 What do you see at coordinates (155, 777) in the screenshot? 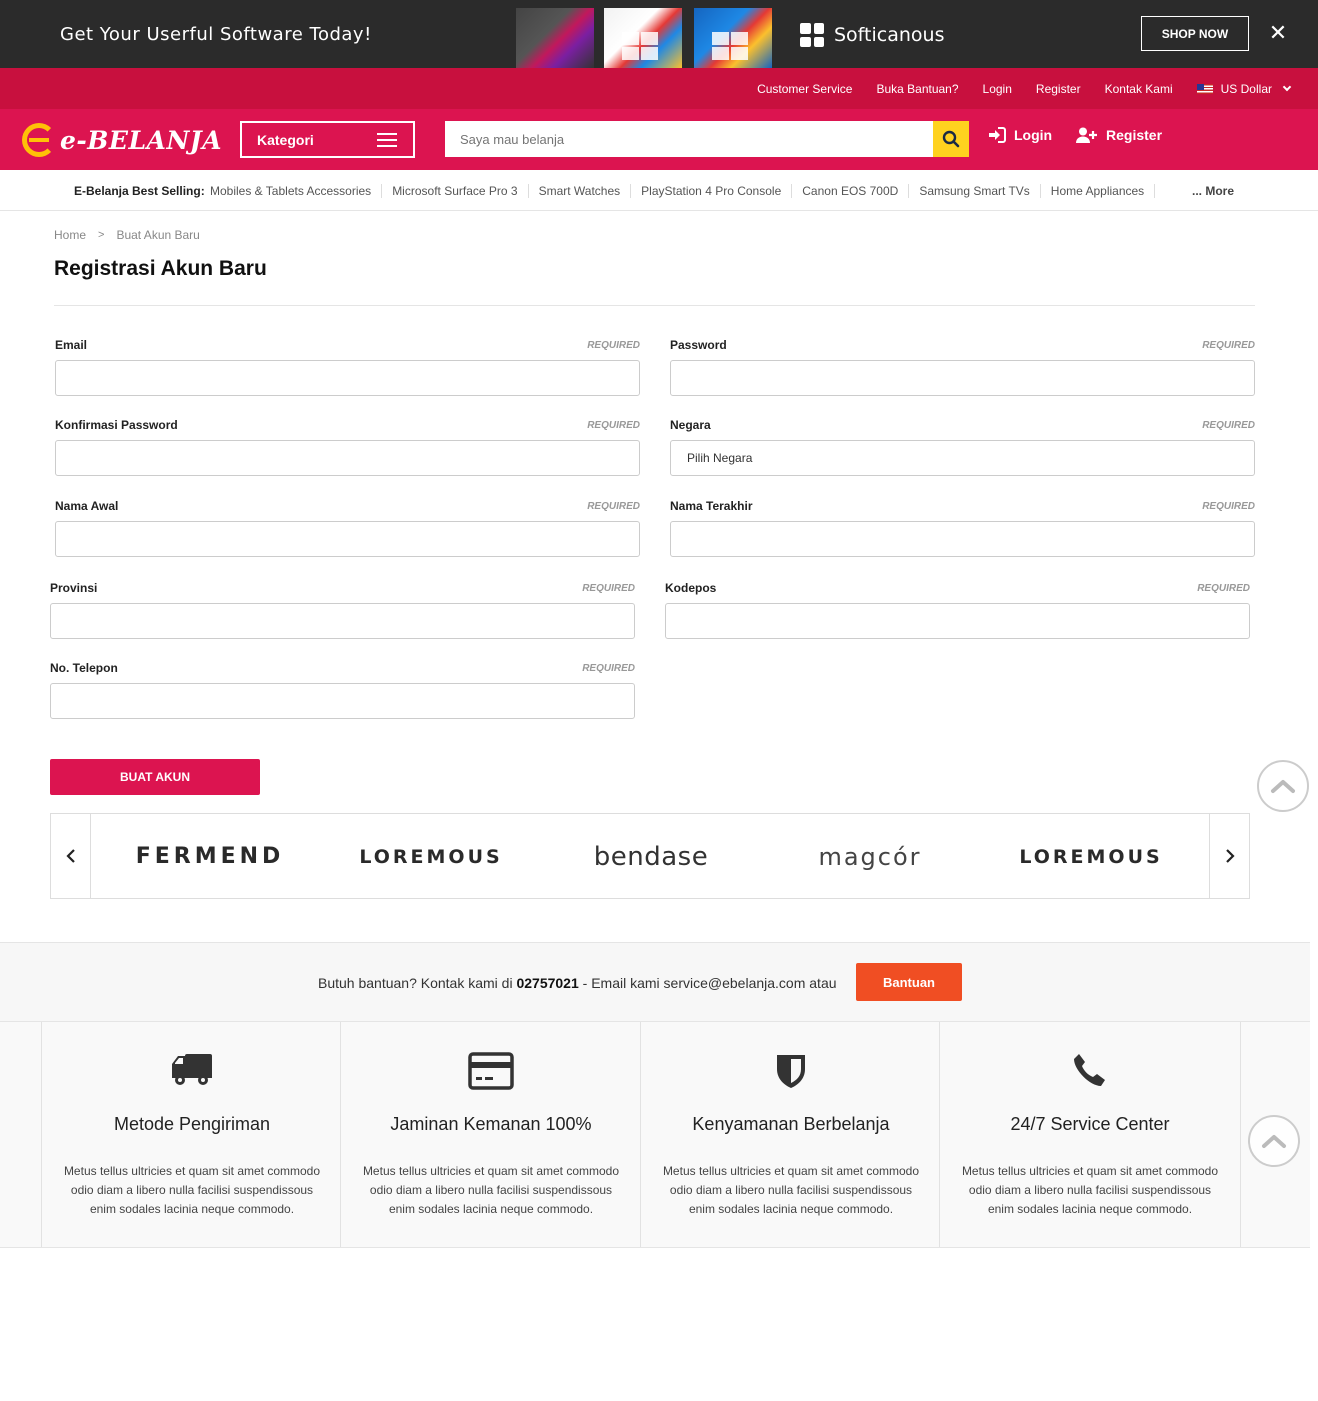
I see `create-account-button: BUAT AKUN` at bounding box center [155, 777].